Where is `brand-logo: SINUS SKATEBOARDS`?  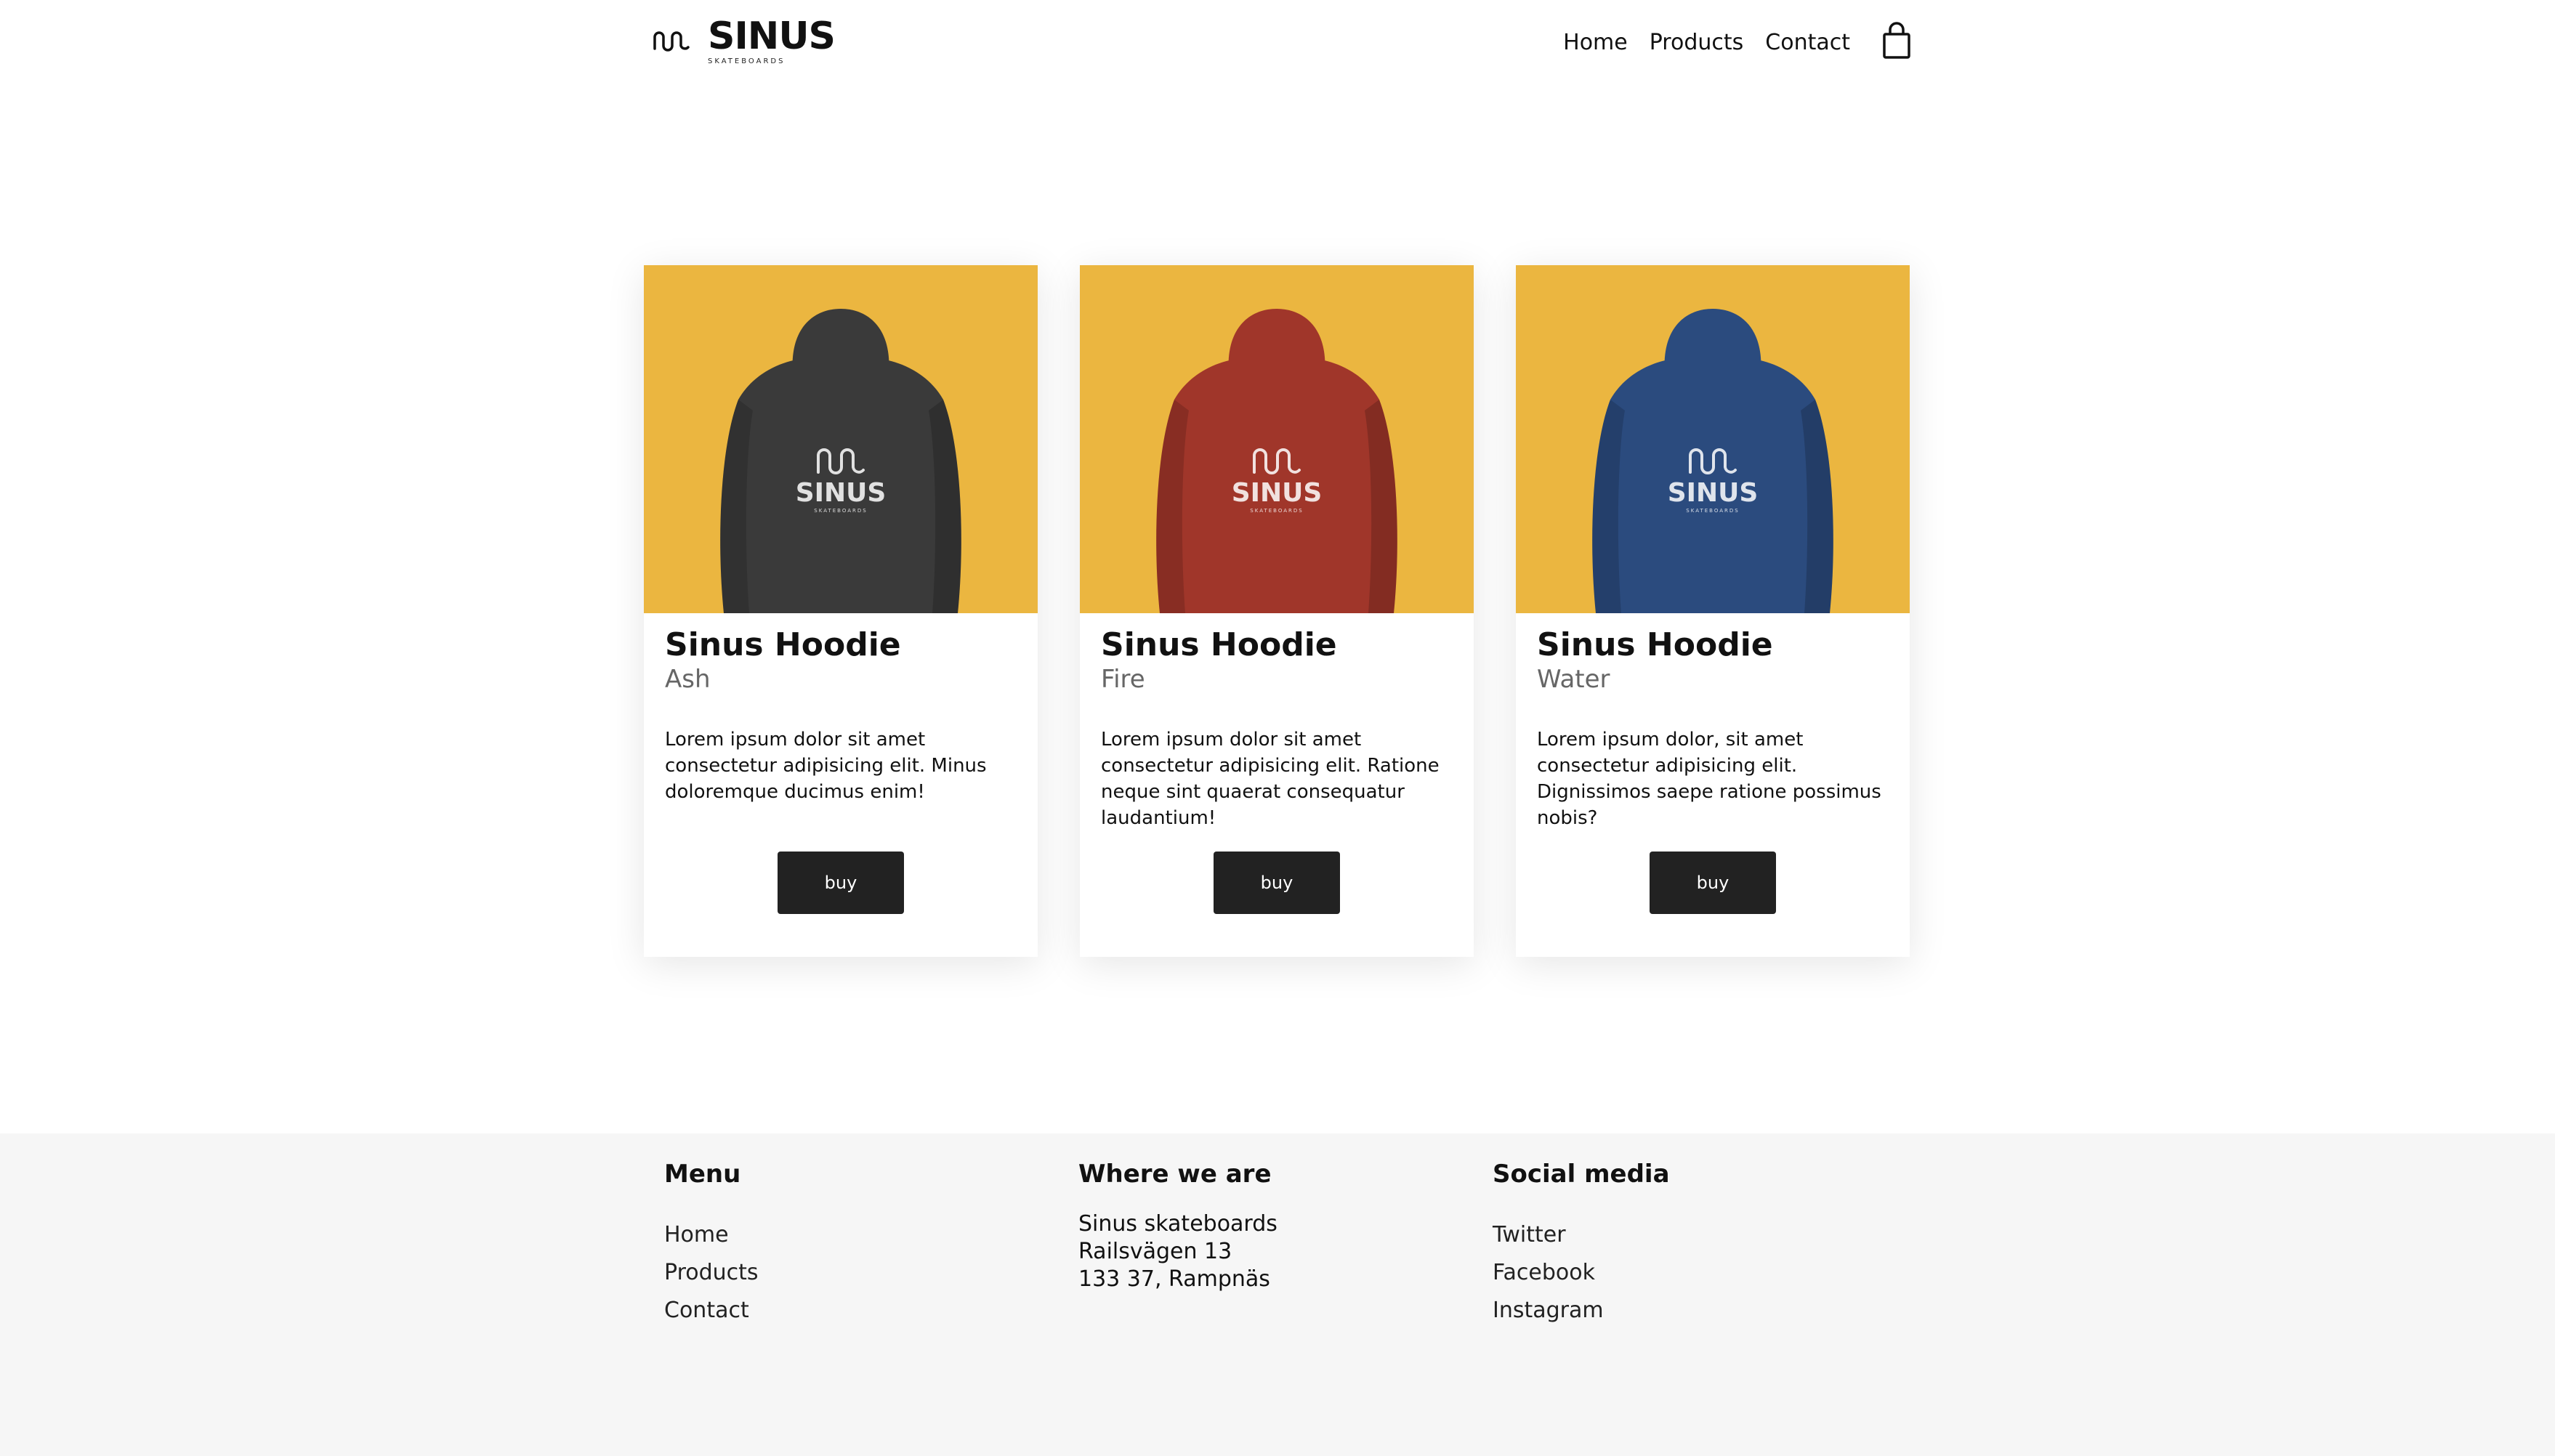
brand-logo: SINUS SKATEBOARDS is located at coordinates (744, 40).